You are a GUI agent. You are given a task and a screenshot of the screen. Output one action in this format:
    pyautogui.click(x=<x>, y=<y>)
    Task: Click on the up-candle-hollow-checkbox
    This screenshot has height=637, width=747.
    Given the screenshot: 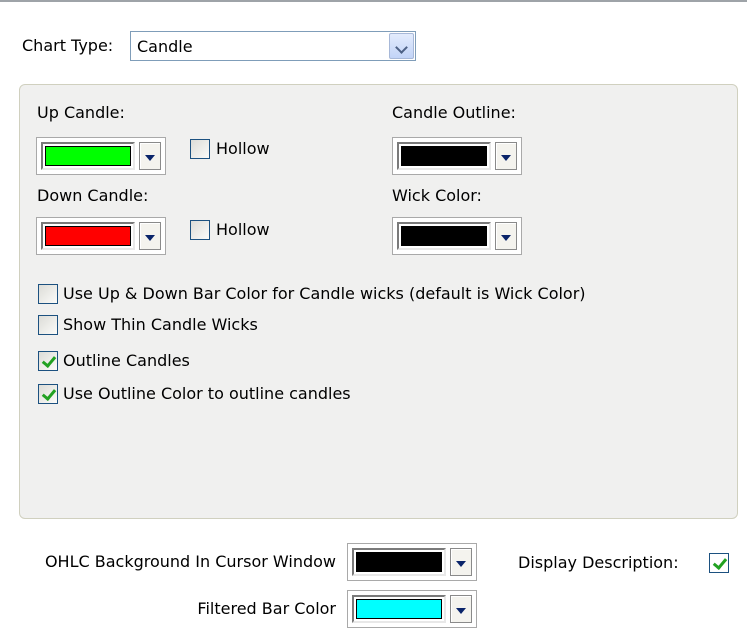 What is the action you would take?
    pyautogui.click(x=200, y=149)
    